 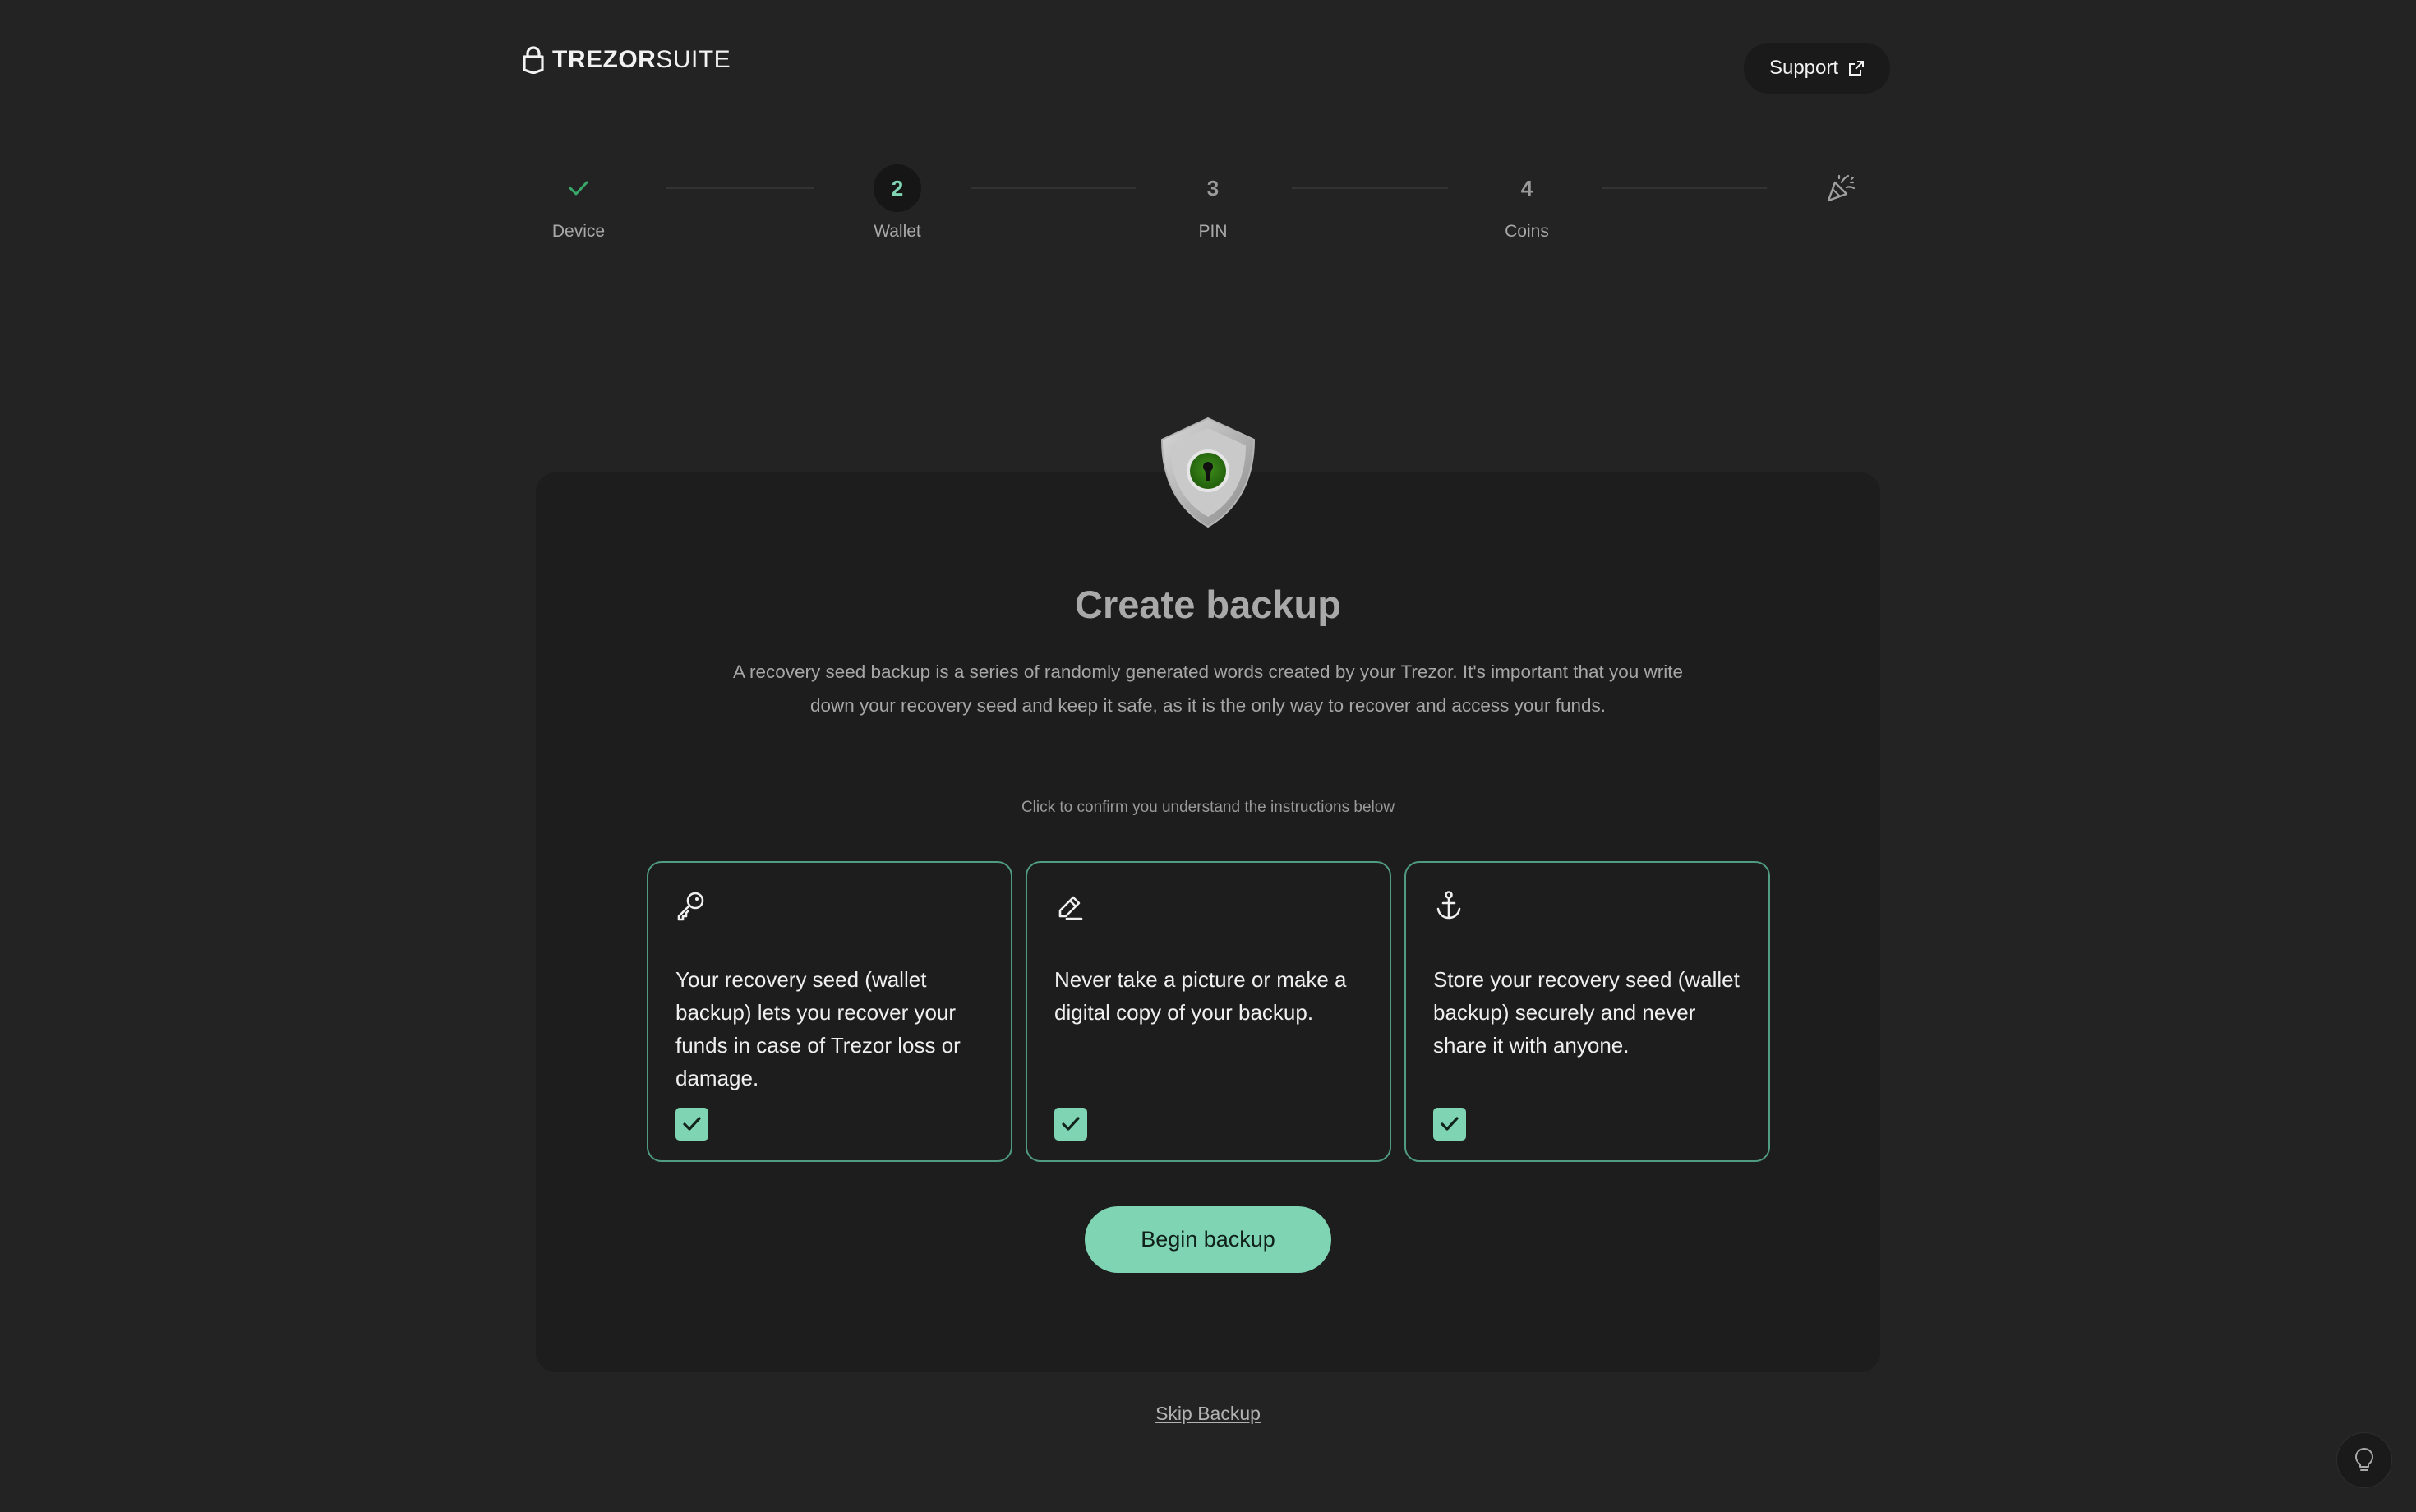 I want to click on step-final-status, so click(x=1841, y=188).